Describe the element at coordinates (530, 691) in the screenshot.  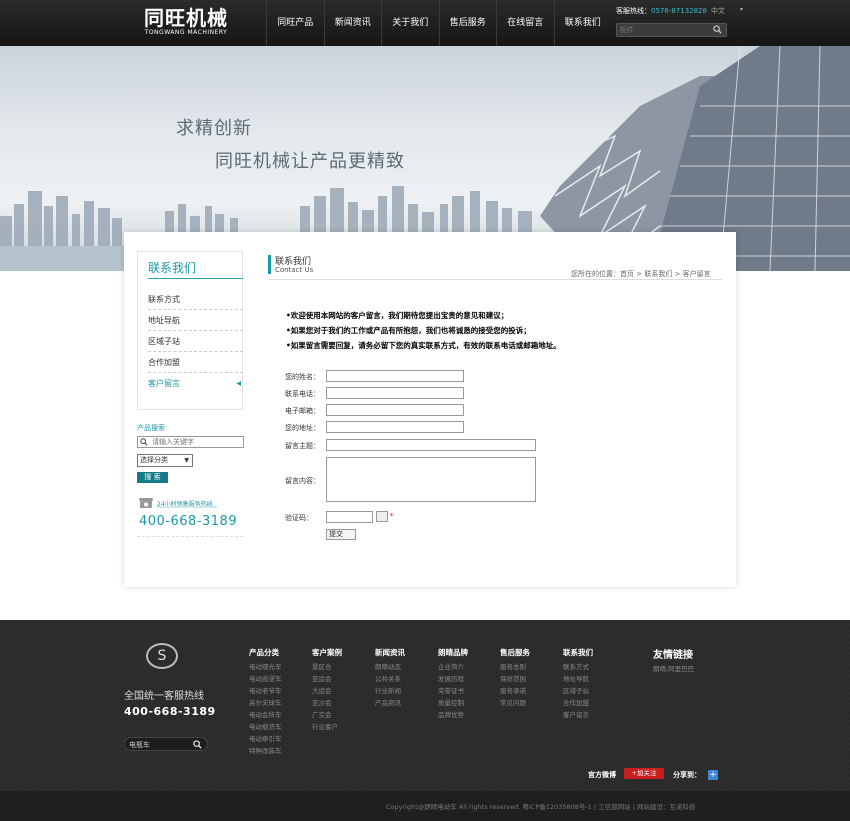
I see `footer-link: 服务承诺` at that location.